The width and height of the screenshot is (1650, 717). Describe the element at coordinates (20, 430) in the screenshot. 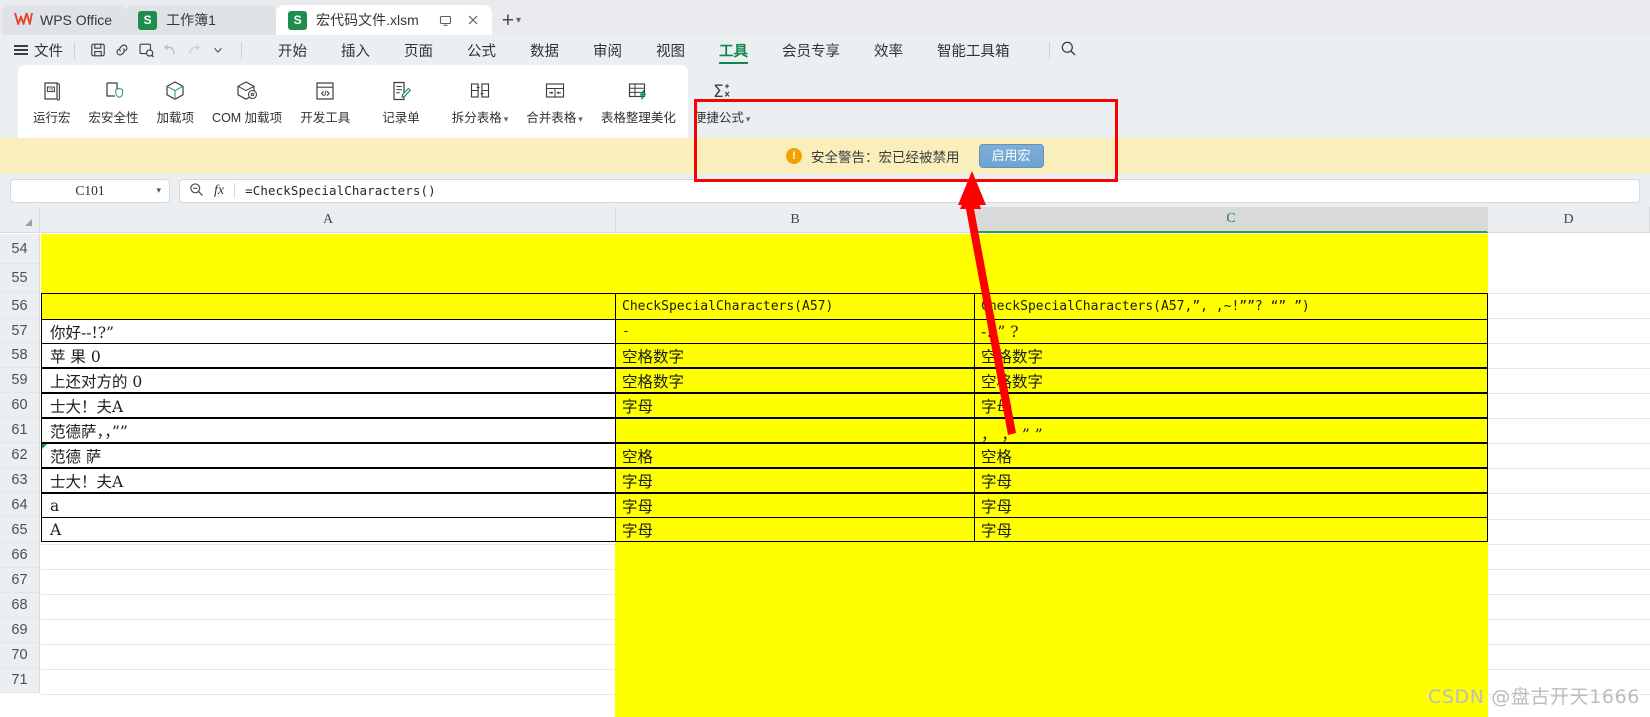

I see `row-header-61: 61` at that location.